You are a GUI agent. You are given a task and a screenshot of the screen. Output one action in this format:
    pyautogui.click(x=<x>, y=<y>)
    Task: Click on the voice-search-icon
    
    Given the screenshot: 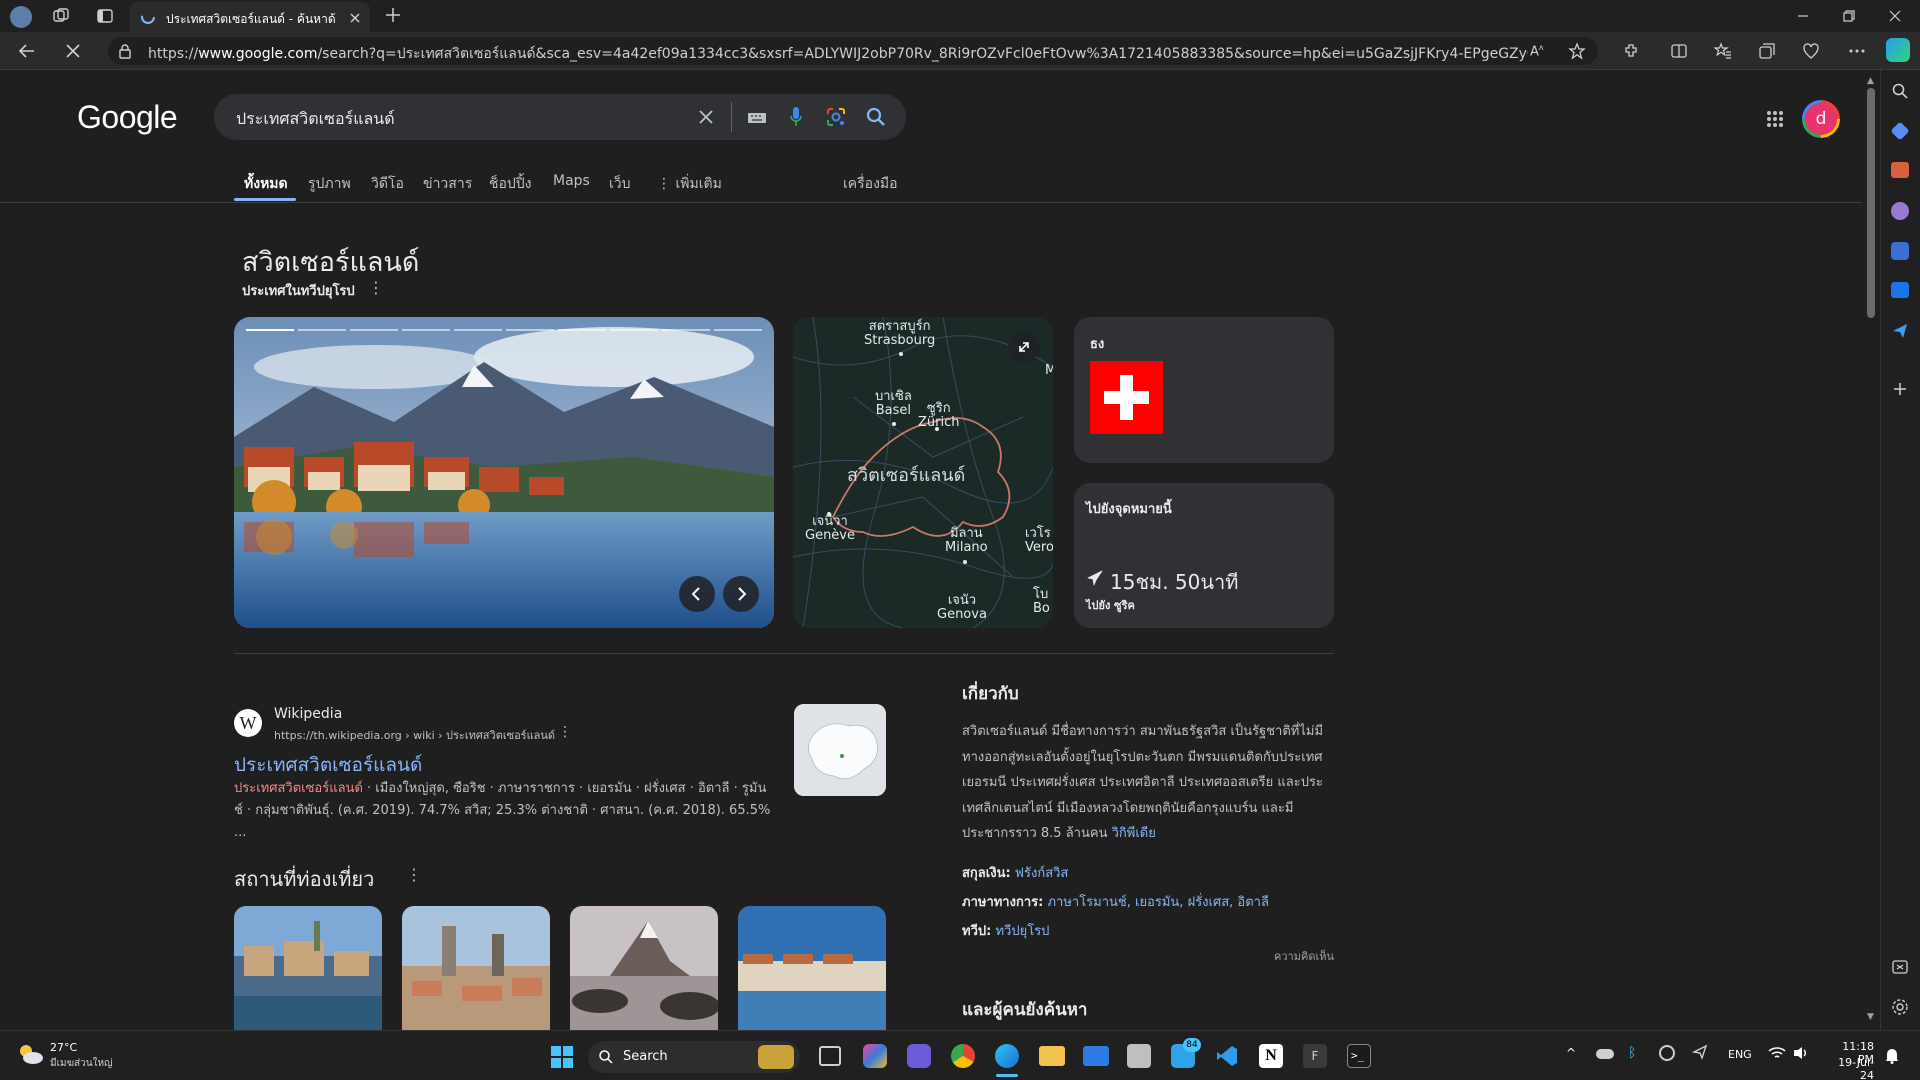 What is the action you would take?
    pyautogui.click(x=796, y=119)
    